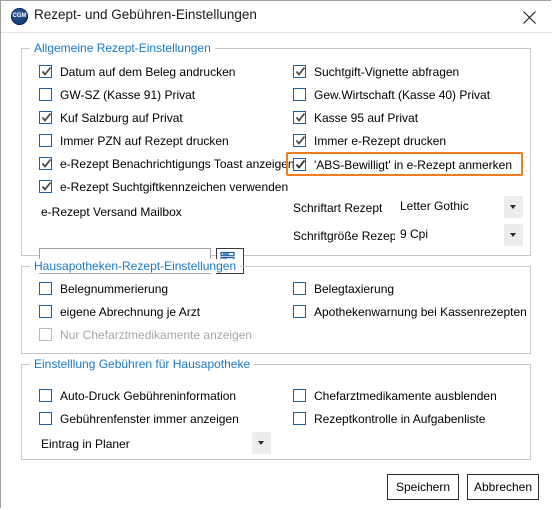  Describe the element at coordinates (114, 289) in the screenshot. I see `checkbox-label: Belegnummerierung` at that location.